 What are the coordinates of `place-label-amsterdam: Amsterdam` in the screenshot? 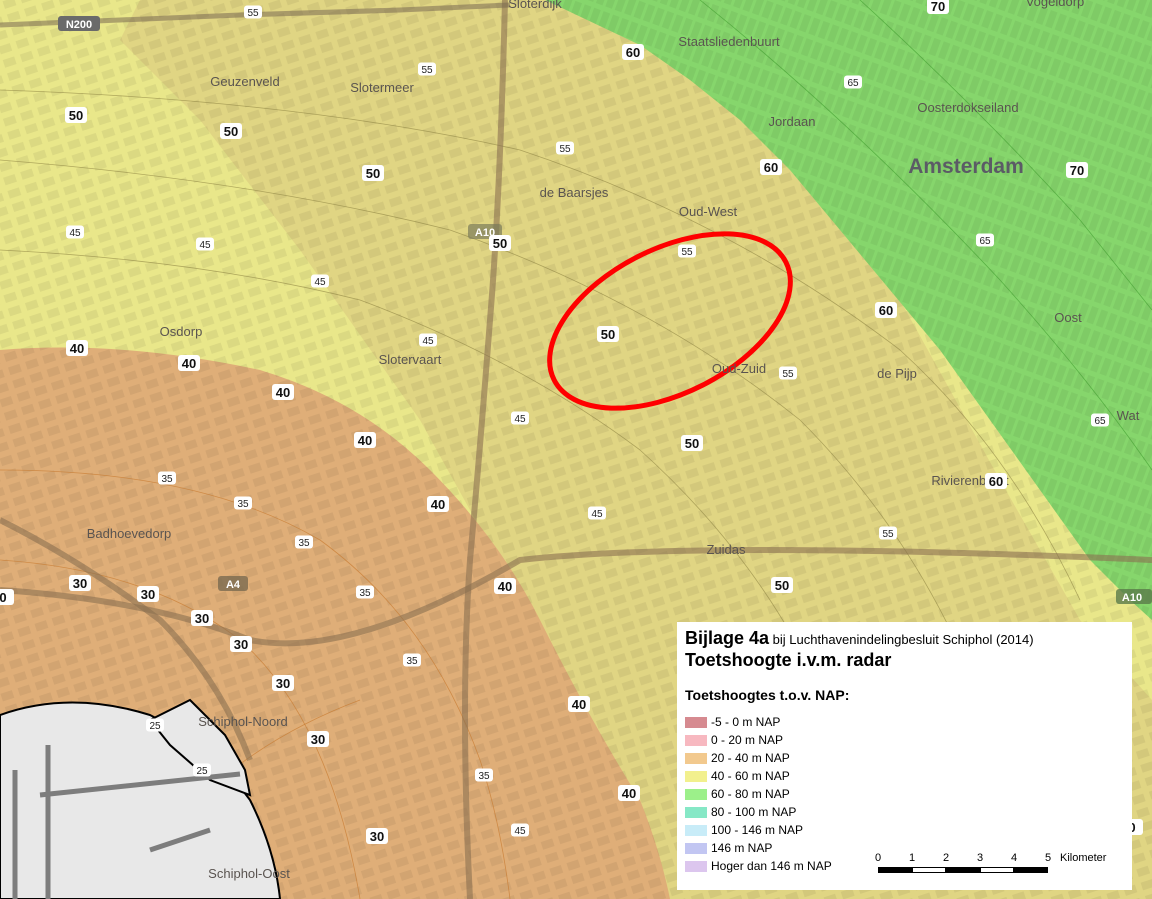 It's located at (966, 166).